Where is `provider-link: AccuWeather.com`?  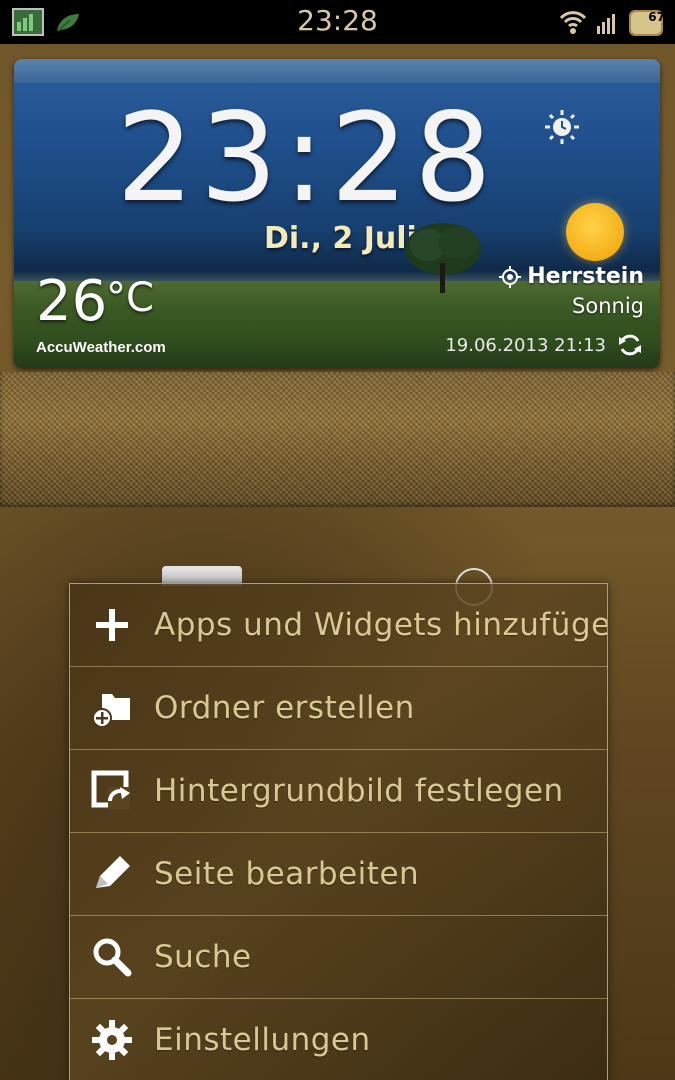
provider-link: AccuWeather.com is located at coordinates (101, 347).